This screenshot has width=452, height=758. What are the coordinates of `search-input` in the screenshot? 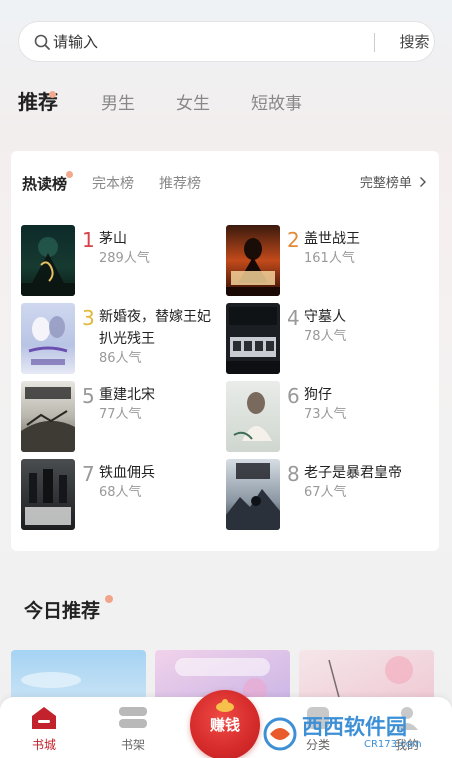 It's located at (203, 42).